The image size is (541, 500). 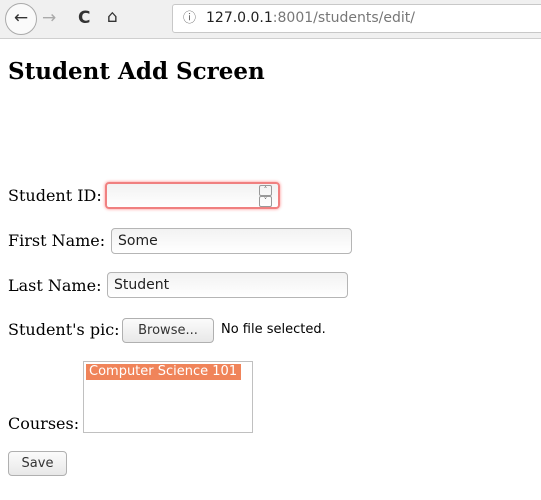 I want to click on forward-button: →, so click(x=49, y=18).